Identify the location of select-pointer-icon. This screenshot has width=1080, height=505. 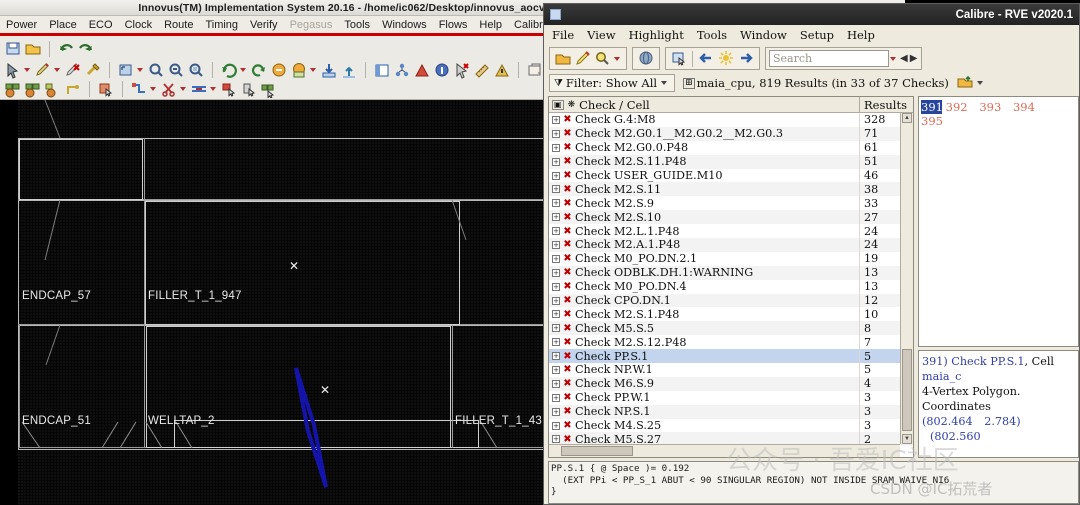
(13, 70).